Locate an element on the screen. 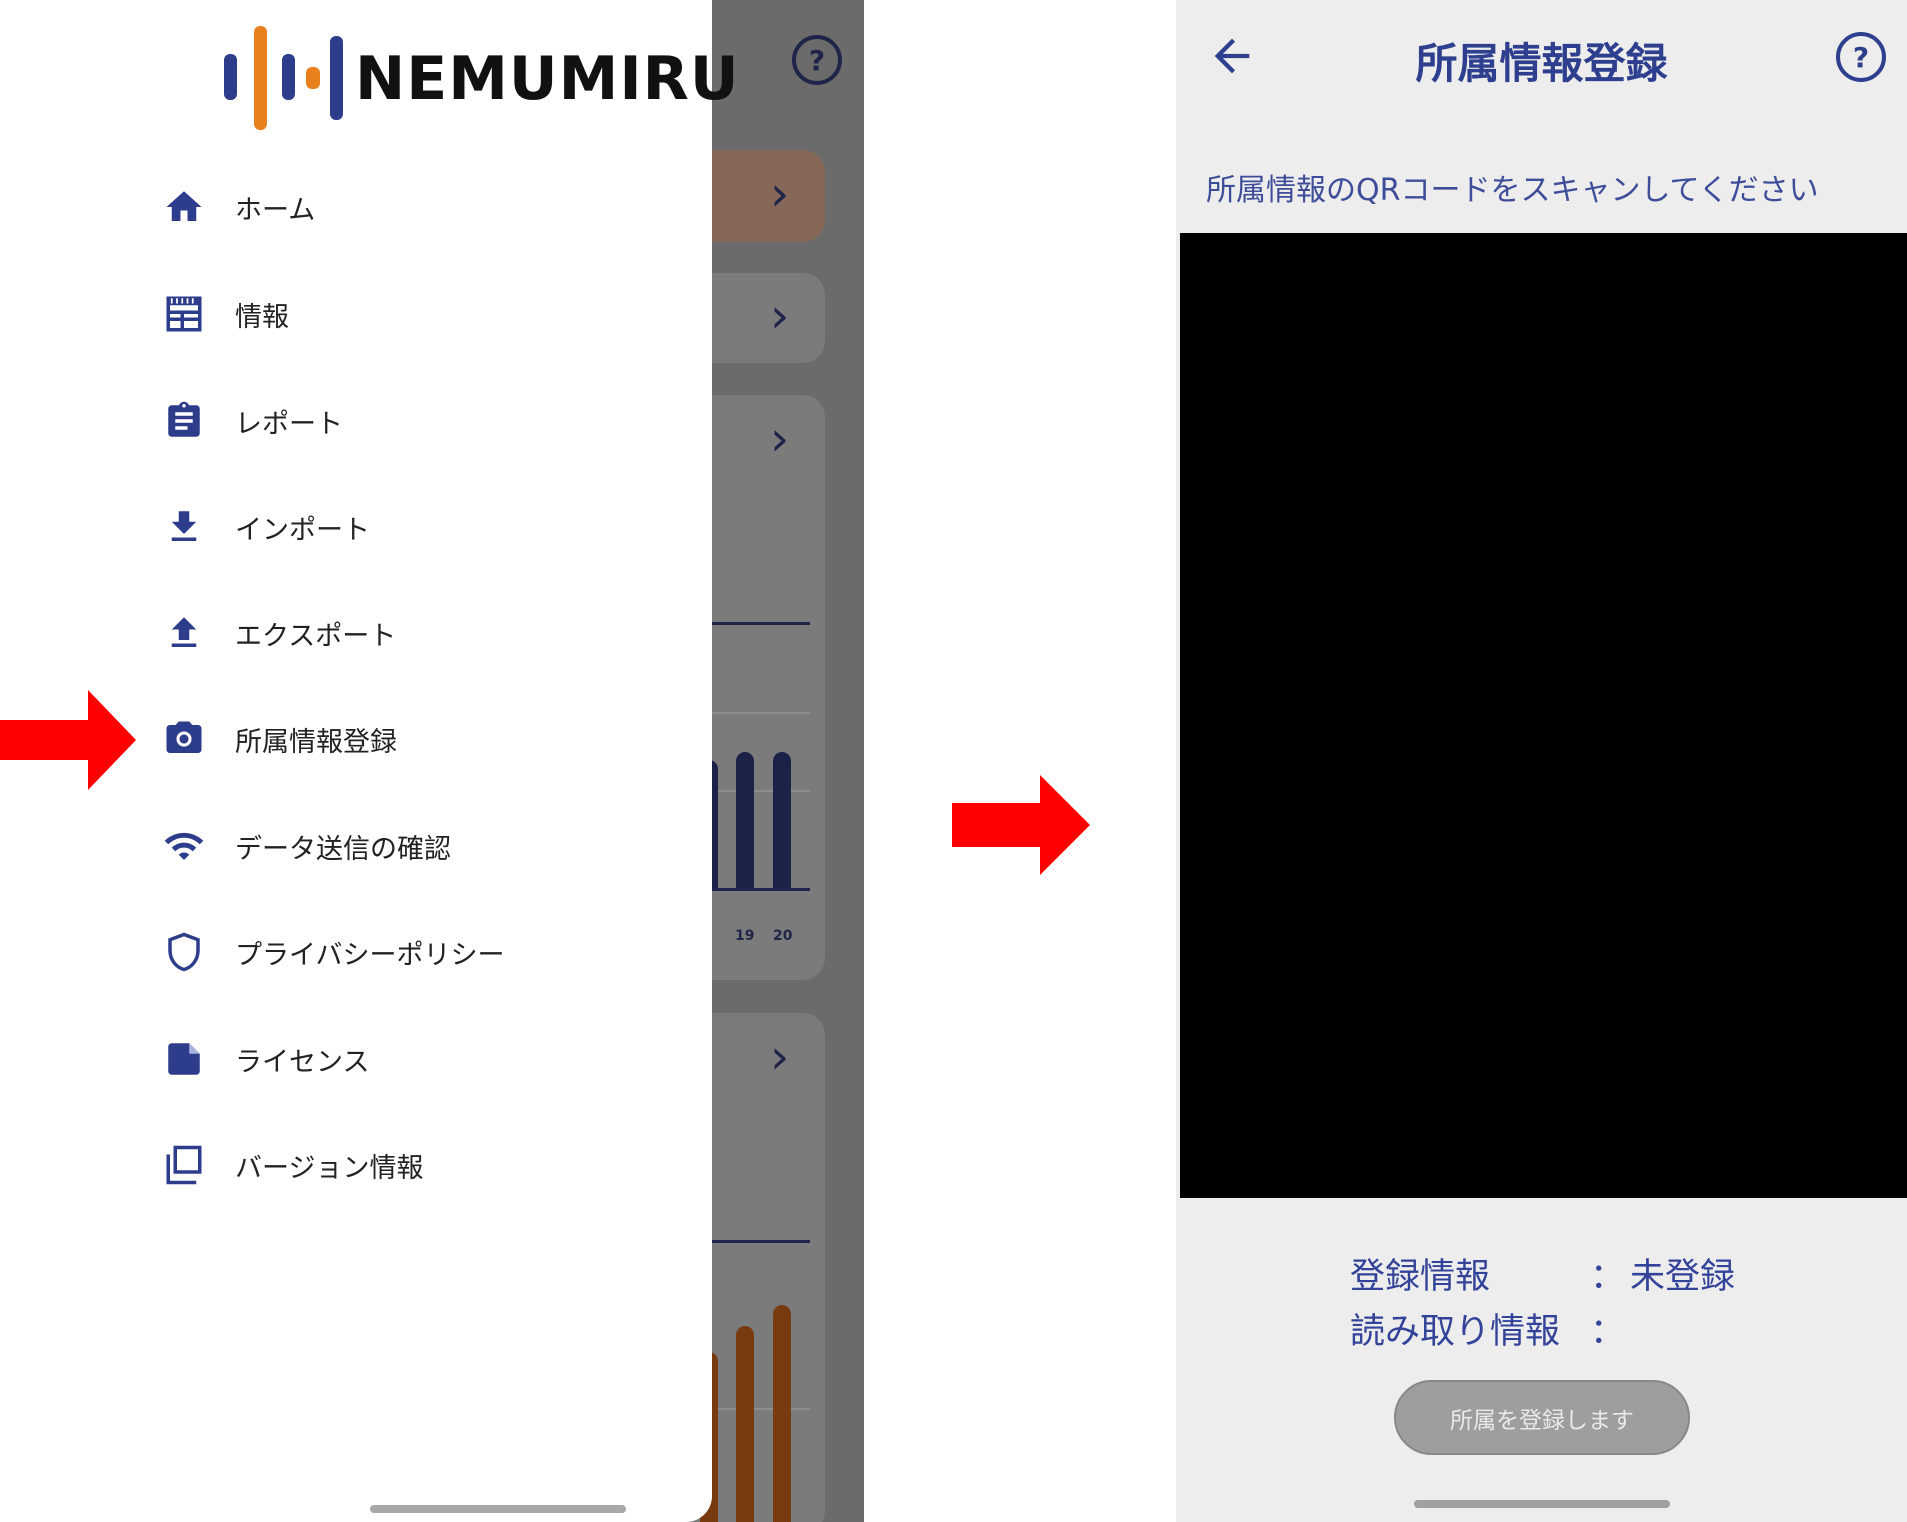 This screenshot has width=1907, height=1522. menu-item-data-transmission: データ送信の確認 is located at coordinates (423, 846).